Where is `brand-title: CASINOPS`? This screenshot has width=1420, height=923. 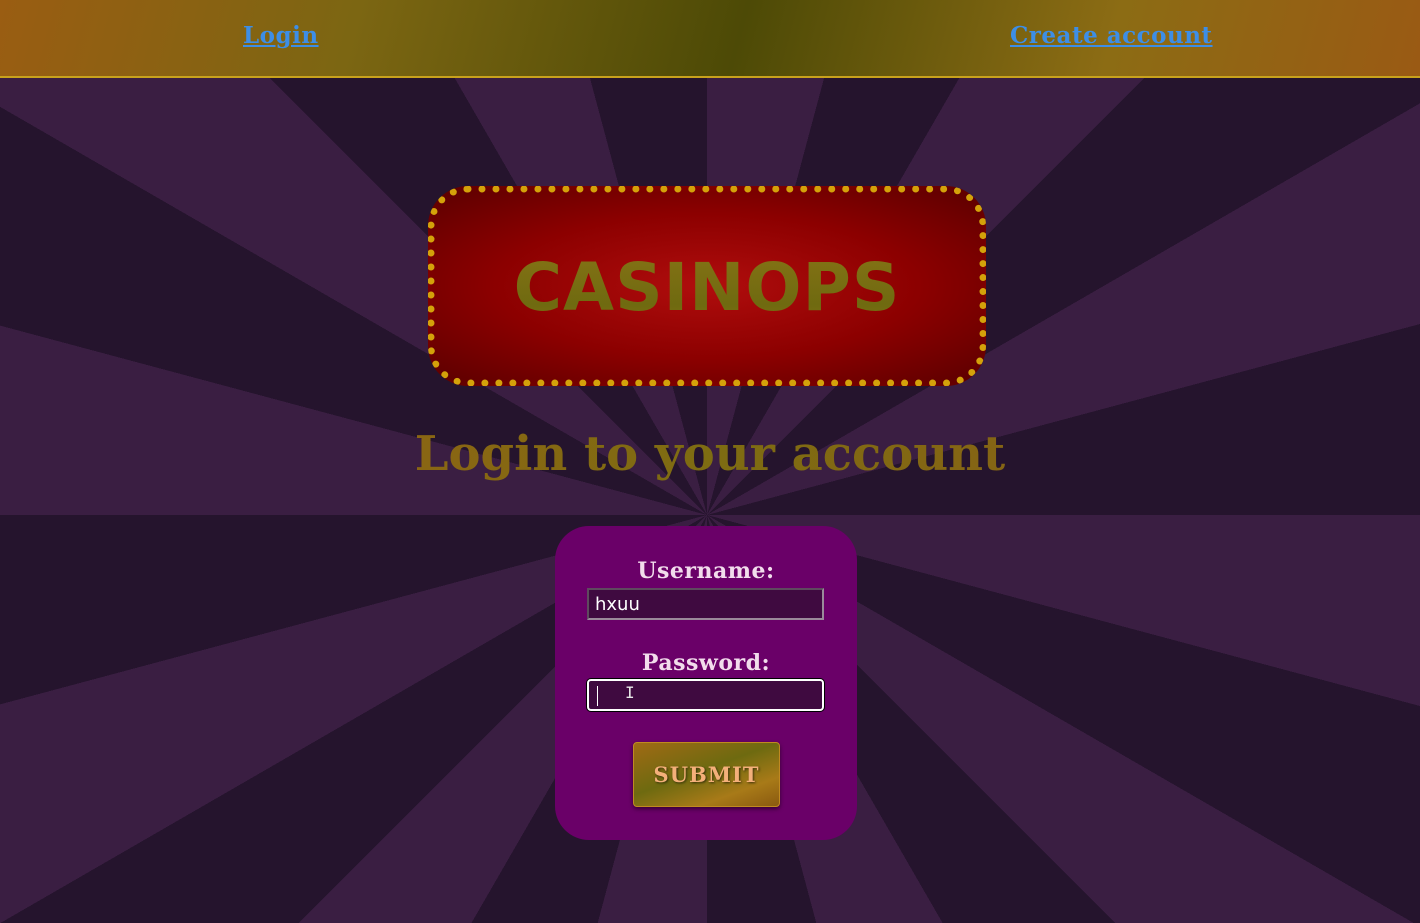
brand-title: CASINOPS is located at coordinates (707, 286).